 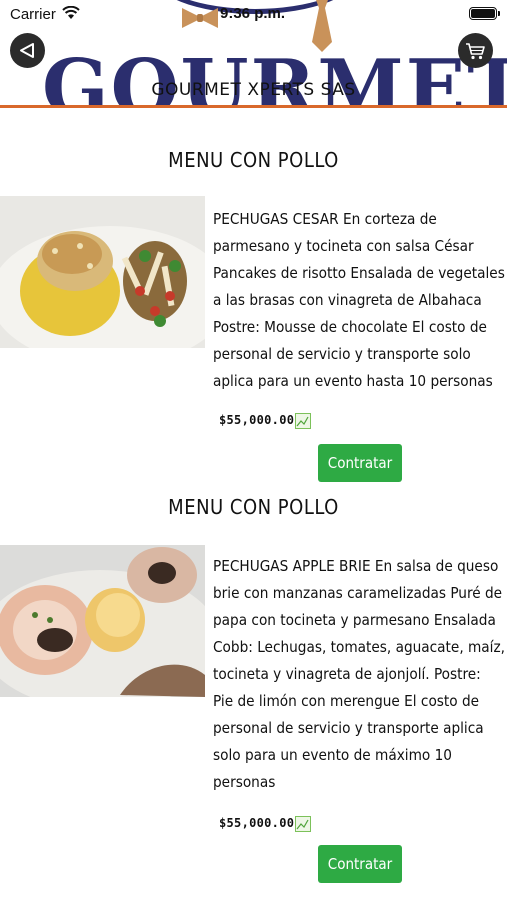 What do you see at coordinates (499, 13) in the screenshot?
I see `battery-tip` at bounding box center [499, 13].